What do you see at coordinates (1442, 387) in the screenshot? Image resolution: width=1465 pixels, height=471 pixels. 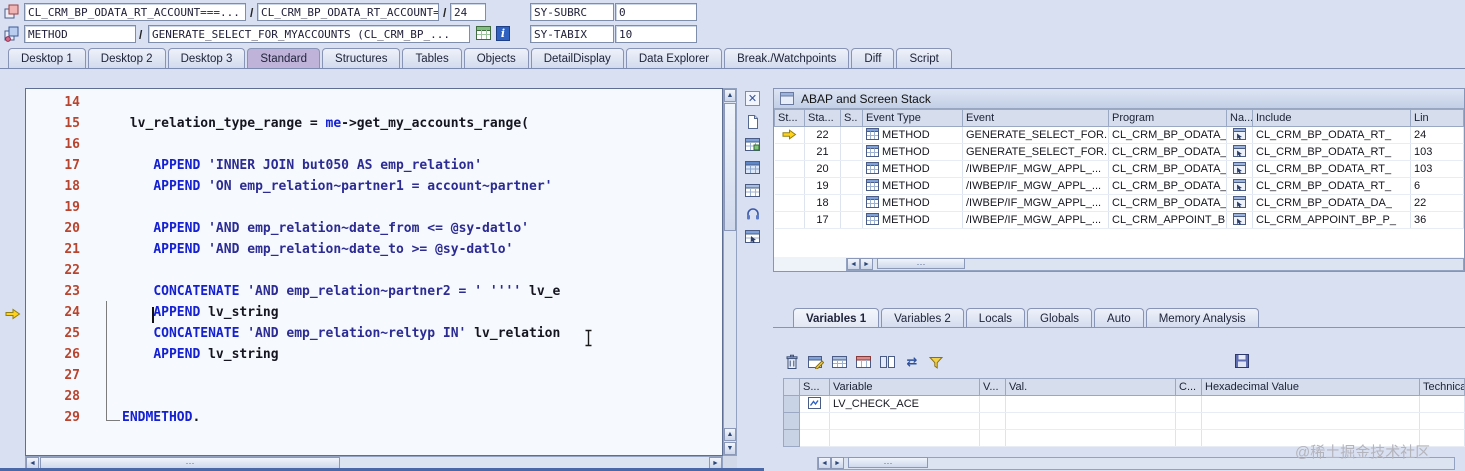 I see `variables-column-header: Technical Type` at bounding box center [1442, 387].